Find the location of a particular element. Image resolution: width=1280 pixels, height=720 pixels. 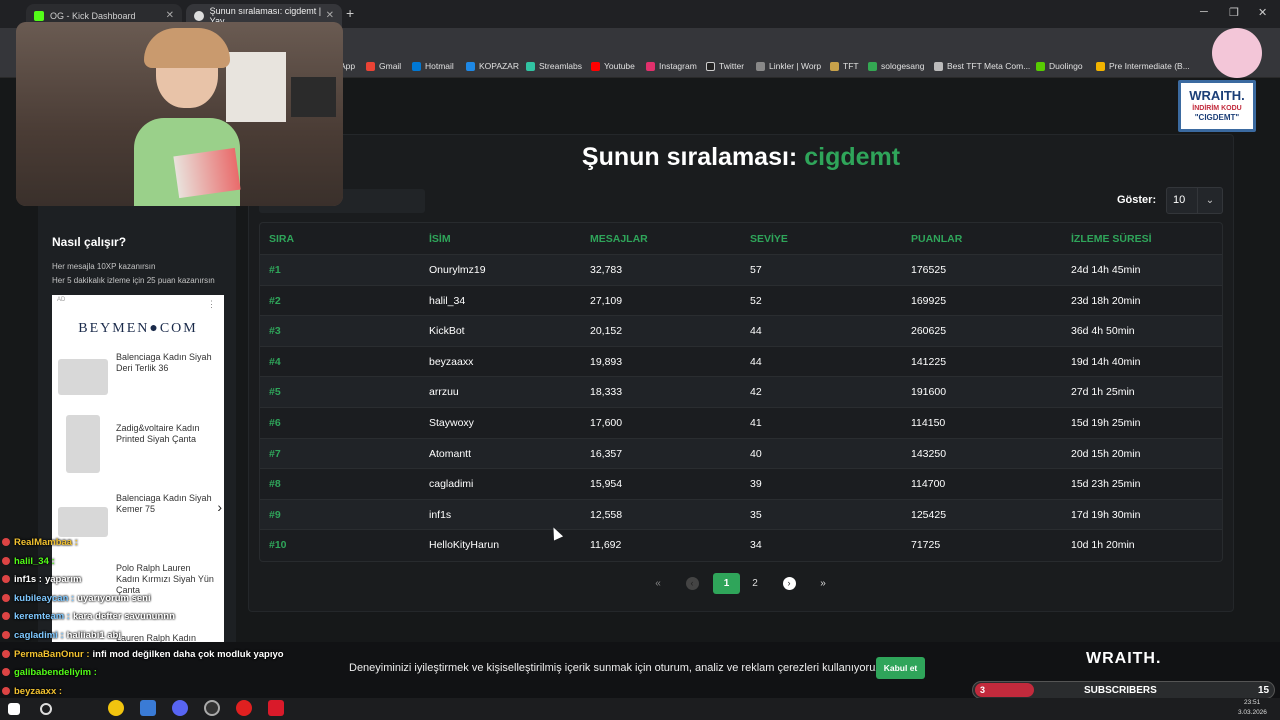

chat-message: halil_34 : is located at coordinates (30, 561).